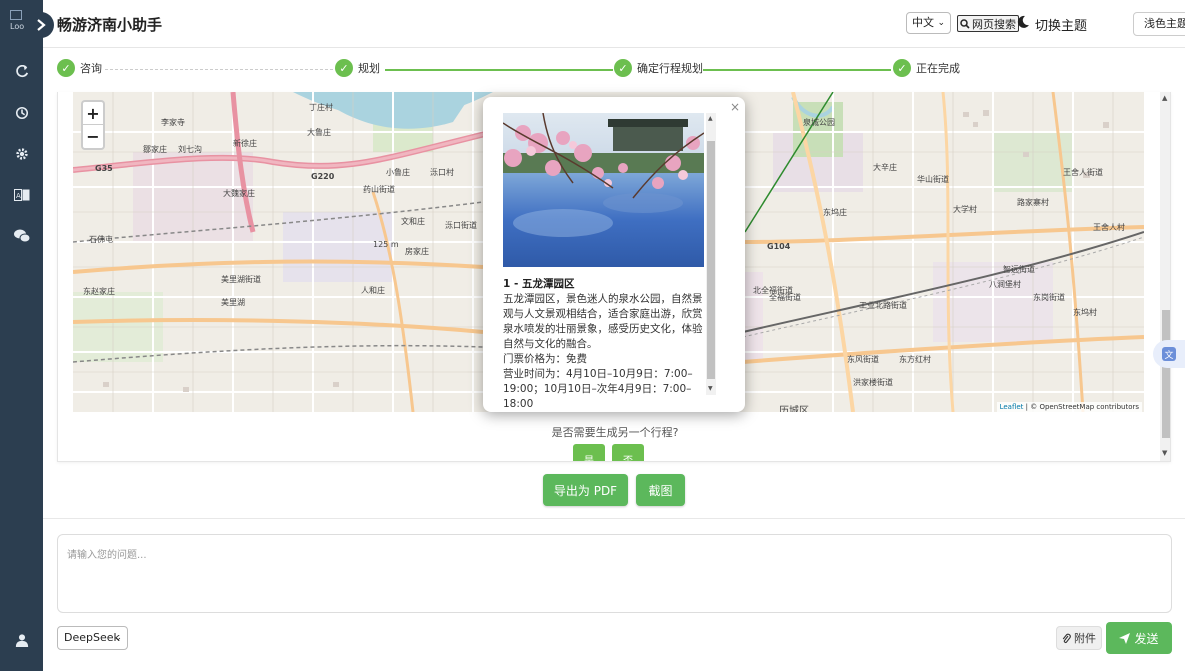 The image size is (1185, 671). Describe the element at coordinates (22, 236) in the screenshot. I see `chat-icon` at that location.